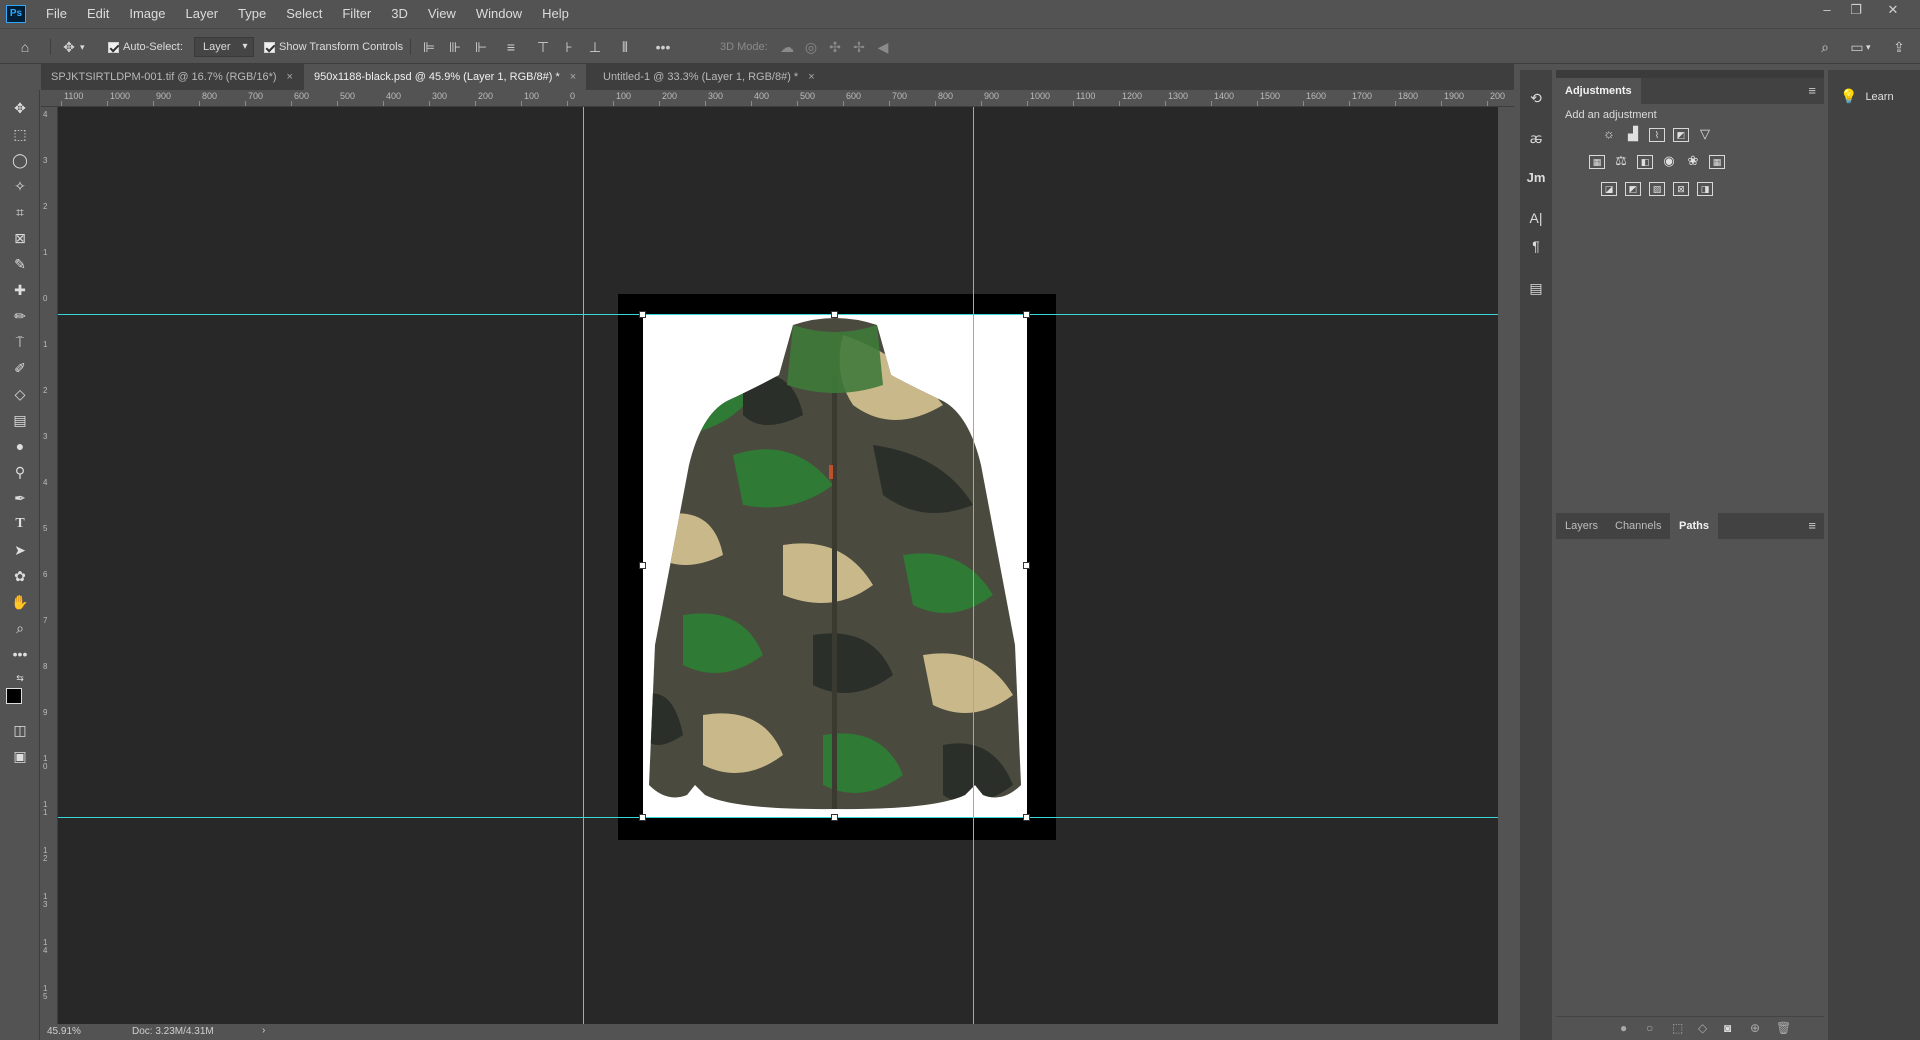 The image size is (1920, 1040). What do you see at coordinates (1633, 134) in the screenshot?
I see `levels-icon: ▟` at bounding box center [1633, 134].